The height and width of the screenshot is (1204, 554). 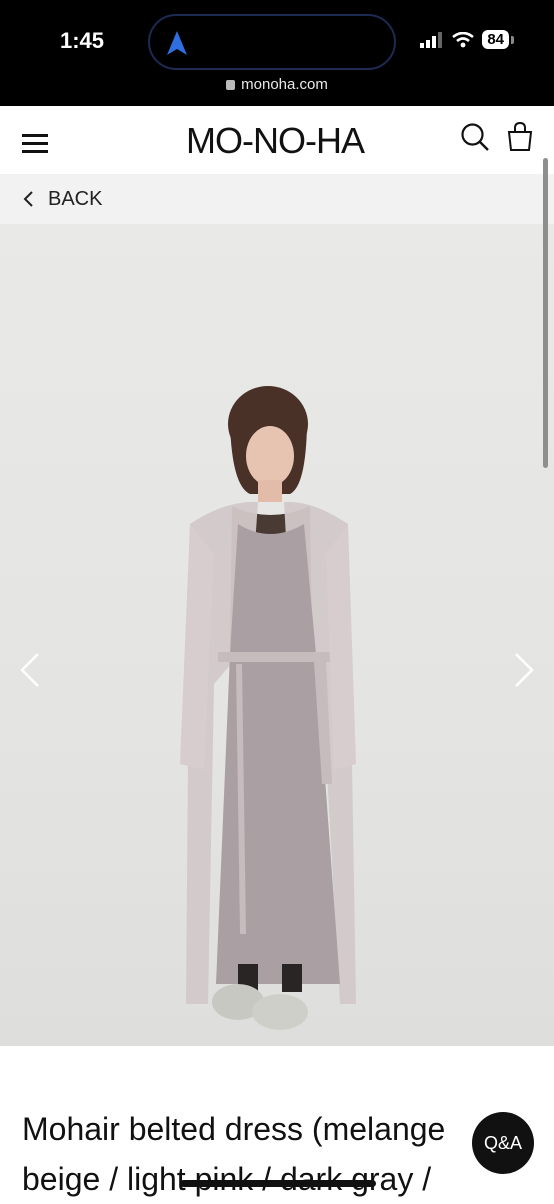 What do you see at coordinates (524, 670) in the screenshot?
I see `chevron-right-icon` at bounding box center [524, 670].